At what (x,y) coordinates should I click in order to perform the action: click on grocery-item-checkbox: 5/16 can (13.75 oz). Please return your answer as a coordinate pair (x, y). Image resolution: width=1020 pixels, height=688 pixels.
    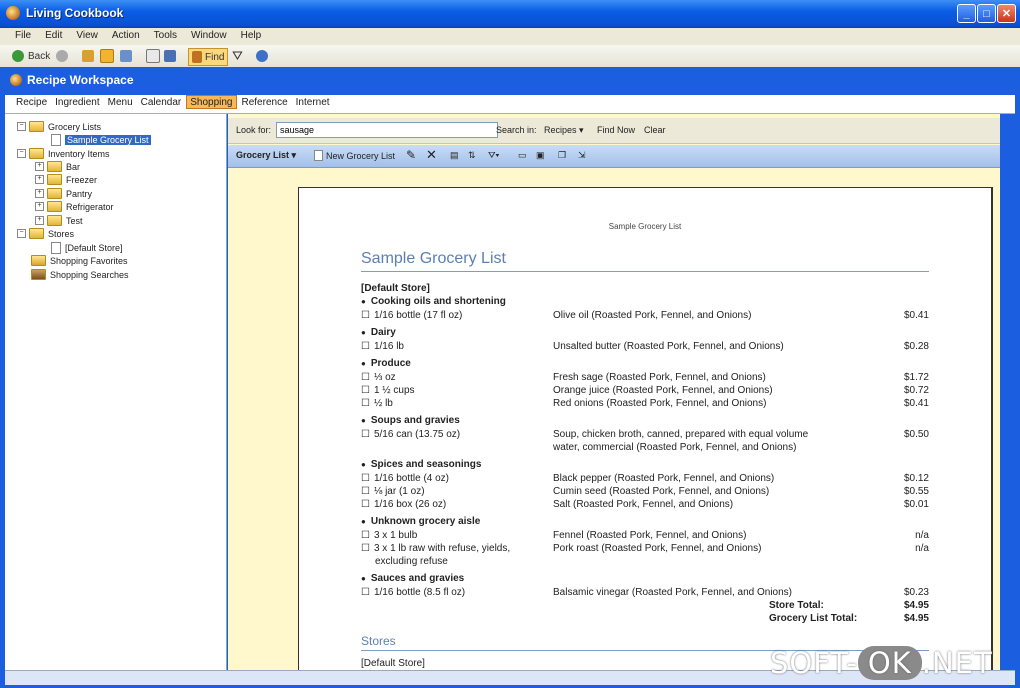
    Looking at the image, I should click on (410, 434).